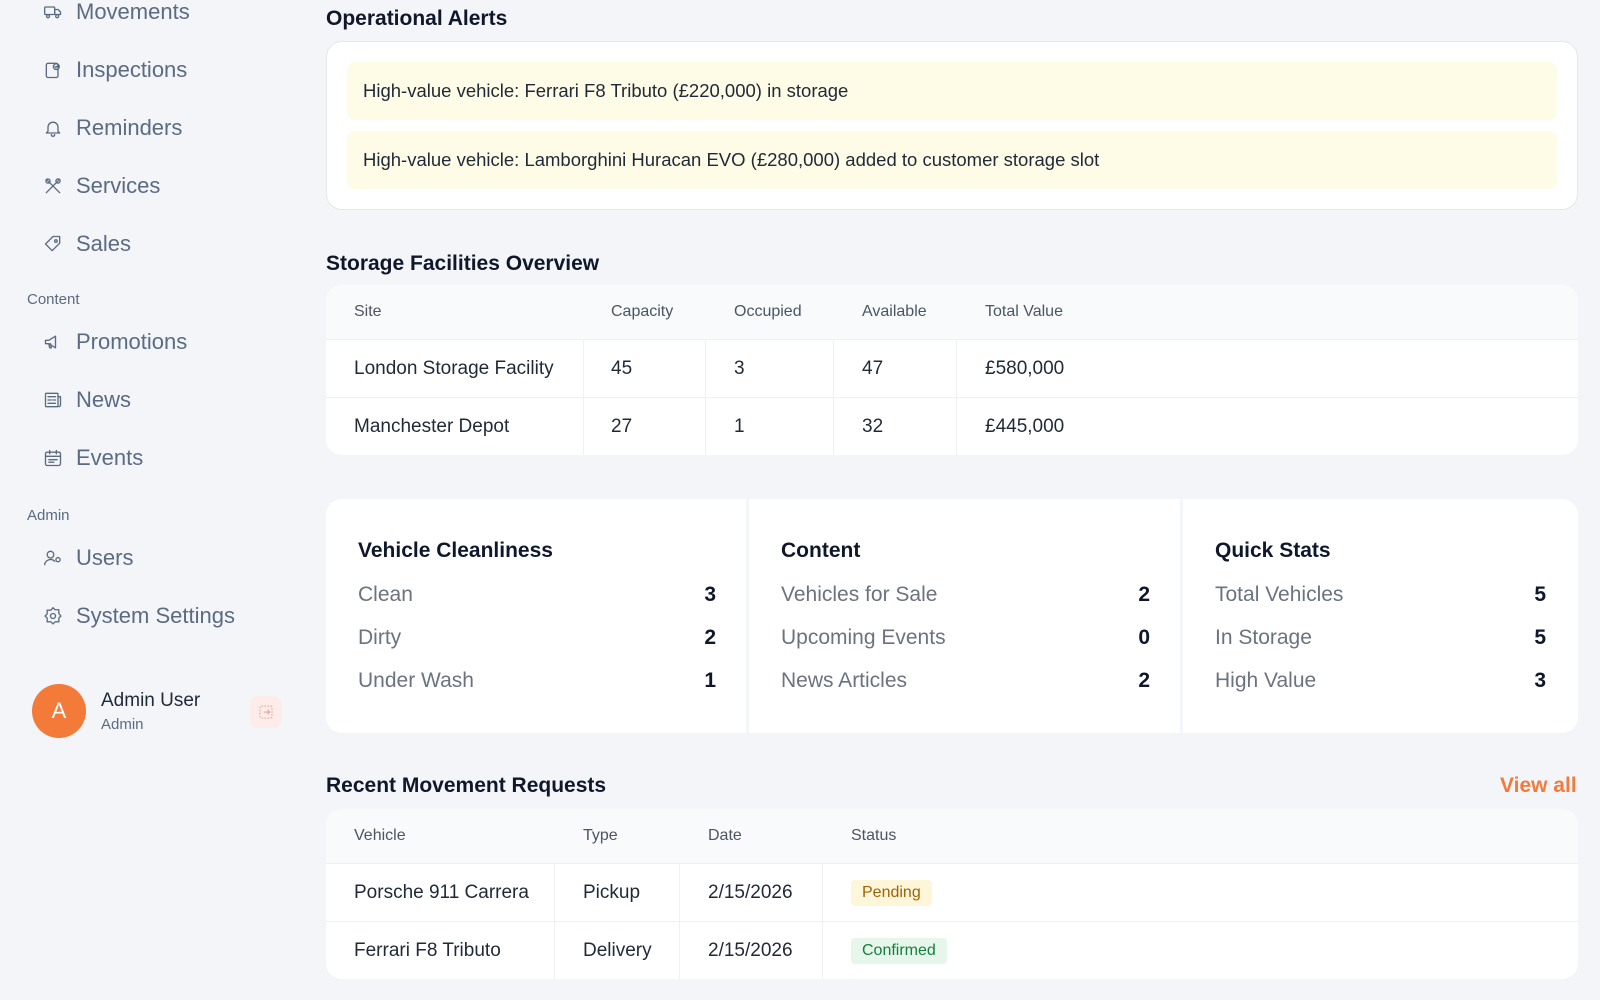 Image resolution: width=1600 pixels, height=1000 pixels. What do you see at coordinates (151, 700) in the screenshot?
I see `user-name: Admin User` at bounding box center [151, 700].